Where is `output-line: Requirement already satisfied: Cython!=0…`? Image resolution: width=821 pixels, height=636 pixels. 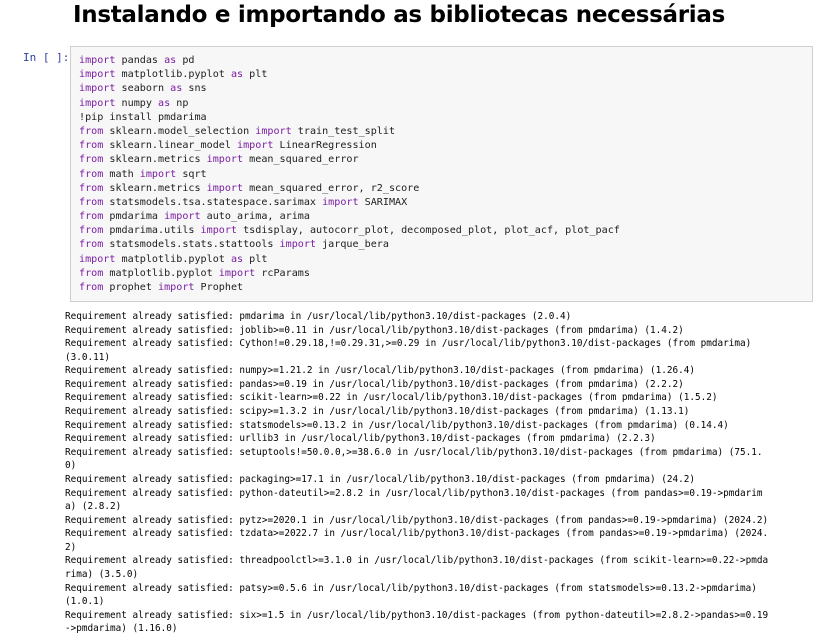 output-line: Requirement already satisfied: Cython!=0… is located at coordinates (408, 344).